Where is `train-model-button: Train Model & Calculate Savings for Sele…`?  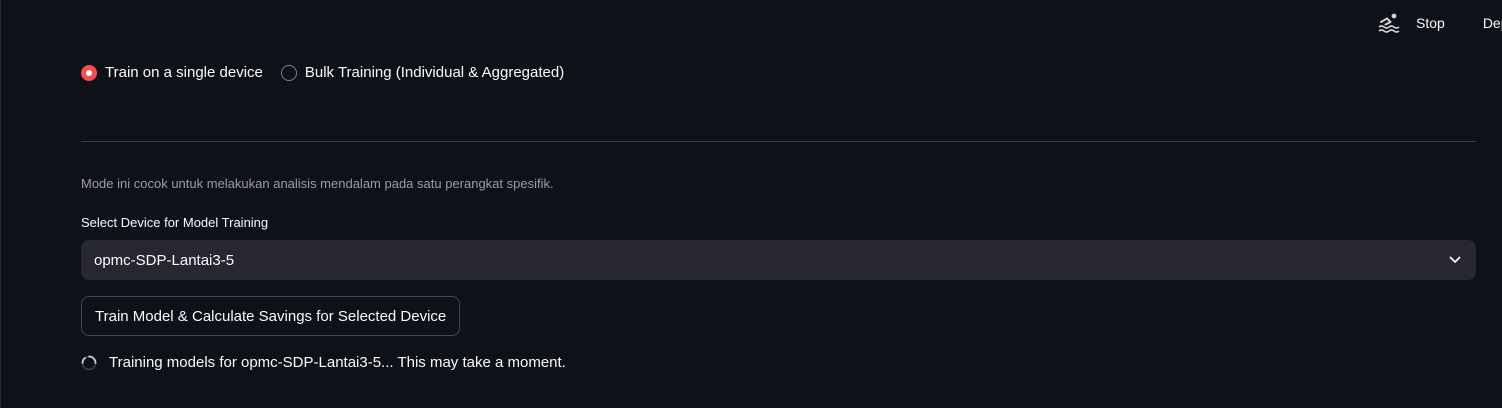 train-model-button: Train Model & Calculate Savings for Sele… is located at coordinates (271, 316).